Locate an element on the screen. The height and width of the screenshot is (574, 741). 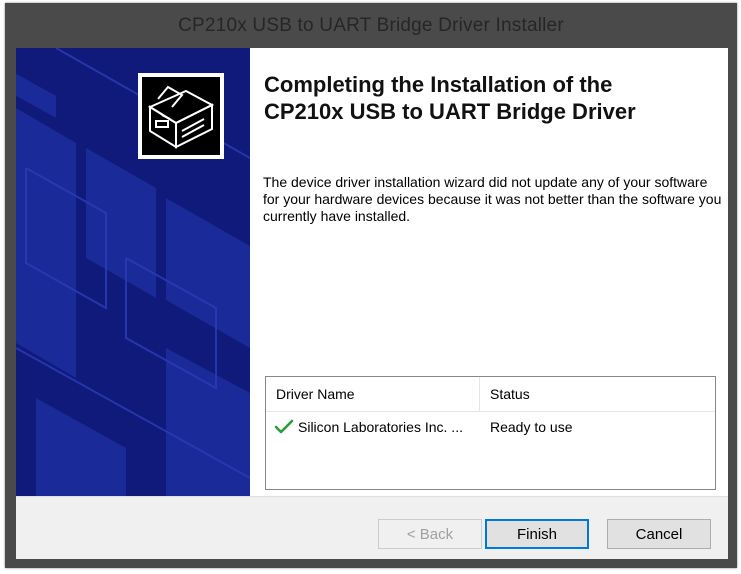
column-header-status: Status is located at coordinates (597, 394).